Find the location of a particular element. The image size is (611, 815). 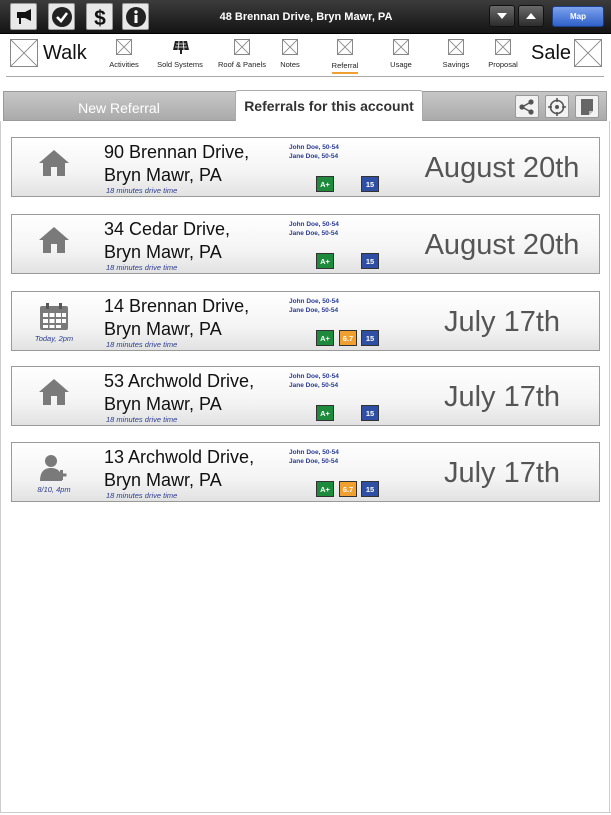

walk-placeholder-icon is located at coordinates (24, 53).